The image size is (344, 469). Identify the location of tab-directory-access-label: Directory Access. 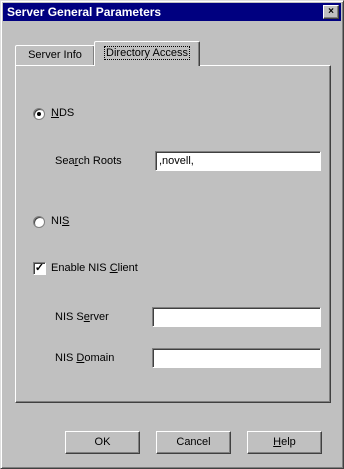
(147, 53).